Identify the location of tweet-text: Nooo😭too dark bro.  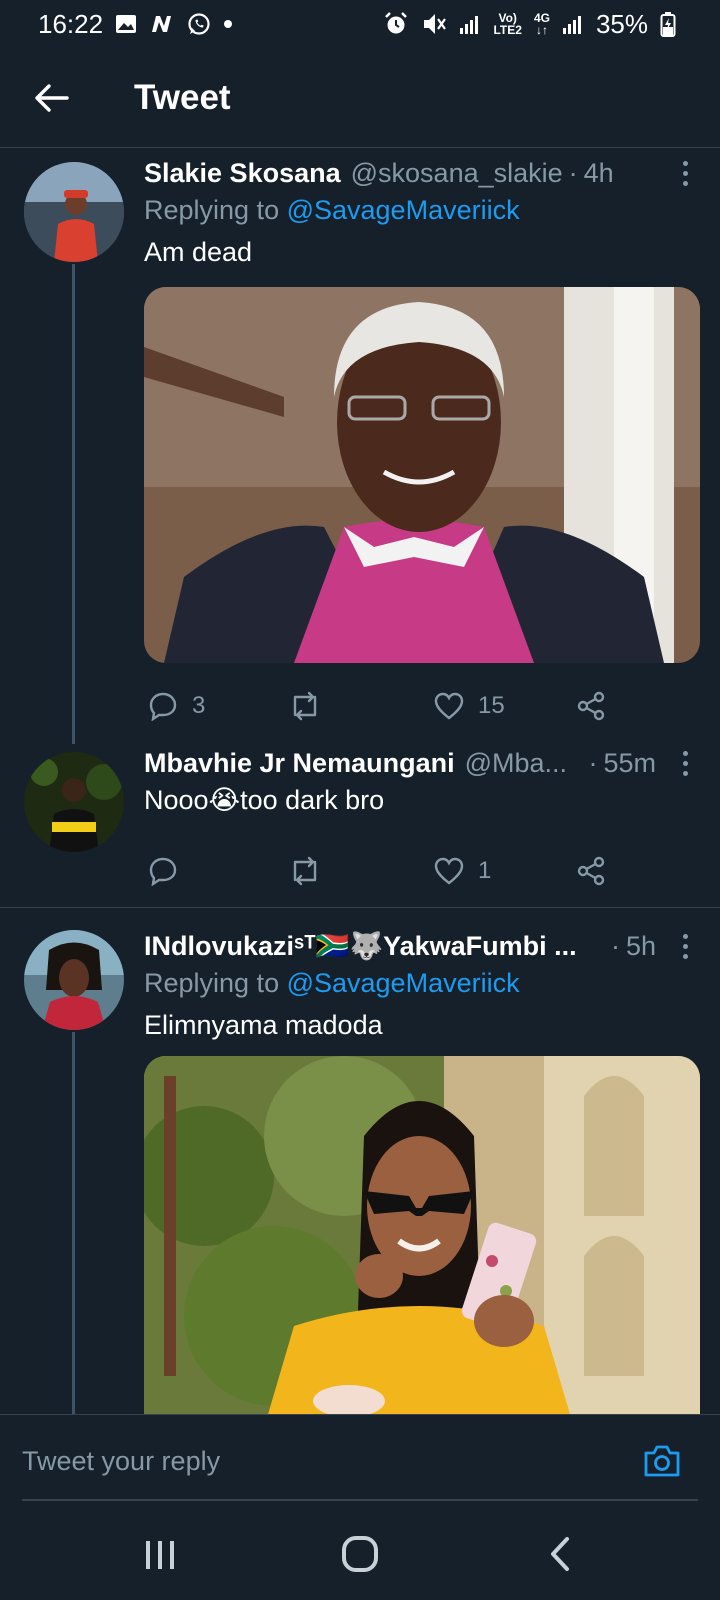
(264, 800).